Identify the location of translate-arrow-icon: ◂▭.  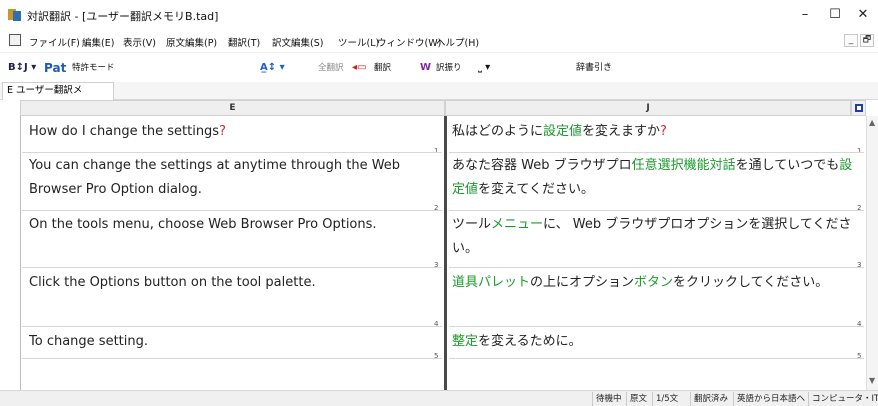
(359, 68).